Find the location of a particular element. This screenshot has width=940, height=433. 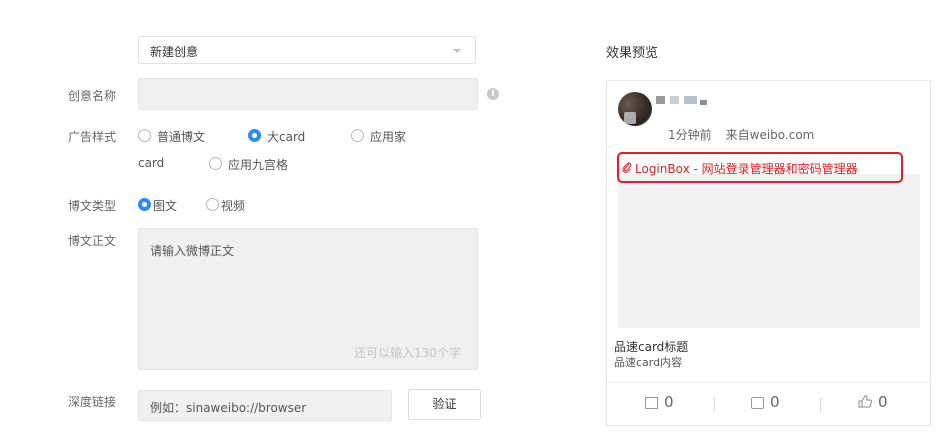

deep-link-label: 深度链接 is located at coordinates (92, 402).